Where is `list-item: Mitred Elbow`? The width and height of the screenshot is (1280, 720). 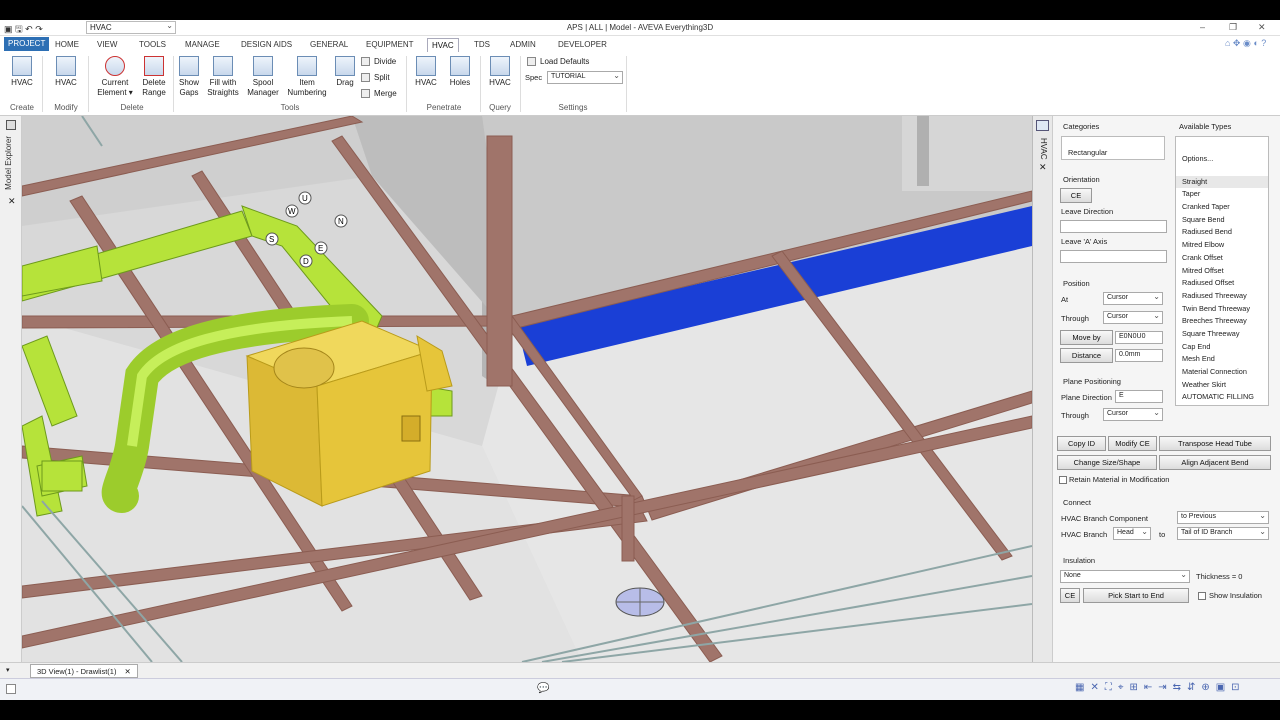
list-item: Mitred Elbow is located at coordinates (1222, 245).